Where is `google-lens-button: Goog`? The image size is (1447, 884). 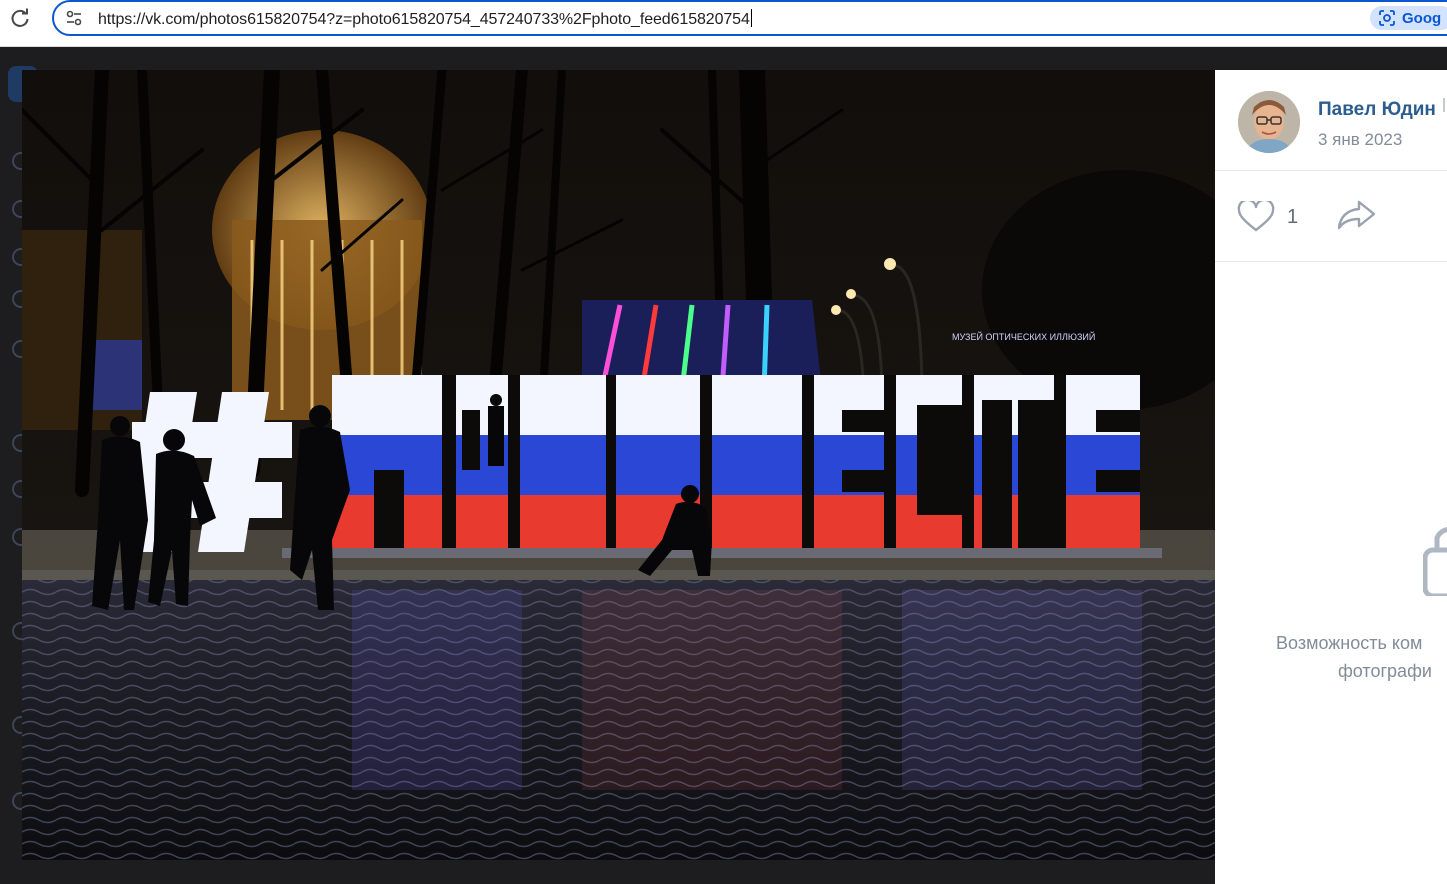 google-lens-button: Goog is located at coordinates (1408, 18).